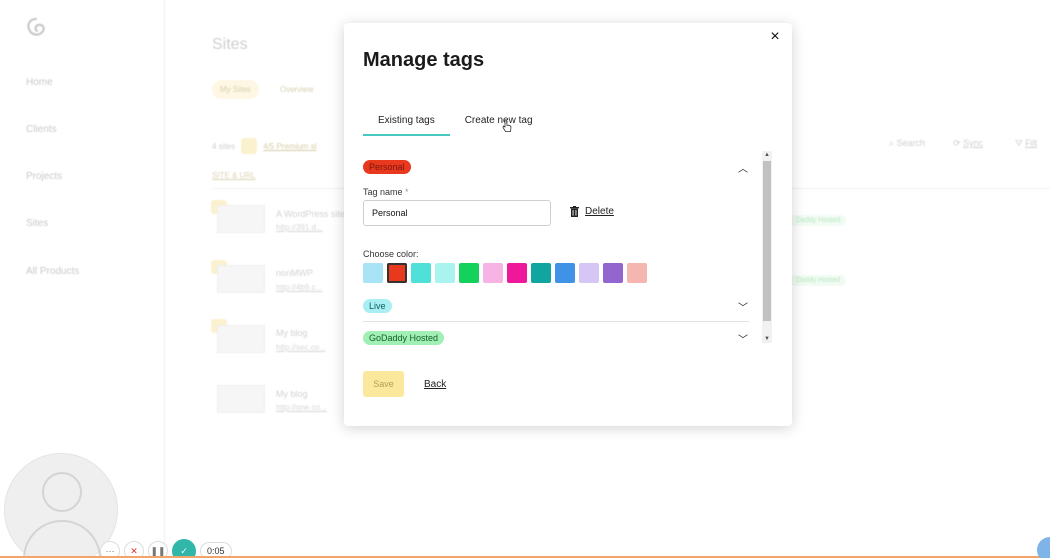 The image size is (1050, 558). What do you see at coordinates (767, 241) in the screenshot?
I see `scrollbar-thumb` at bounding box center [767, 241].